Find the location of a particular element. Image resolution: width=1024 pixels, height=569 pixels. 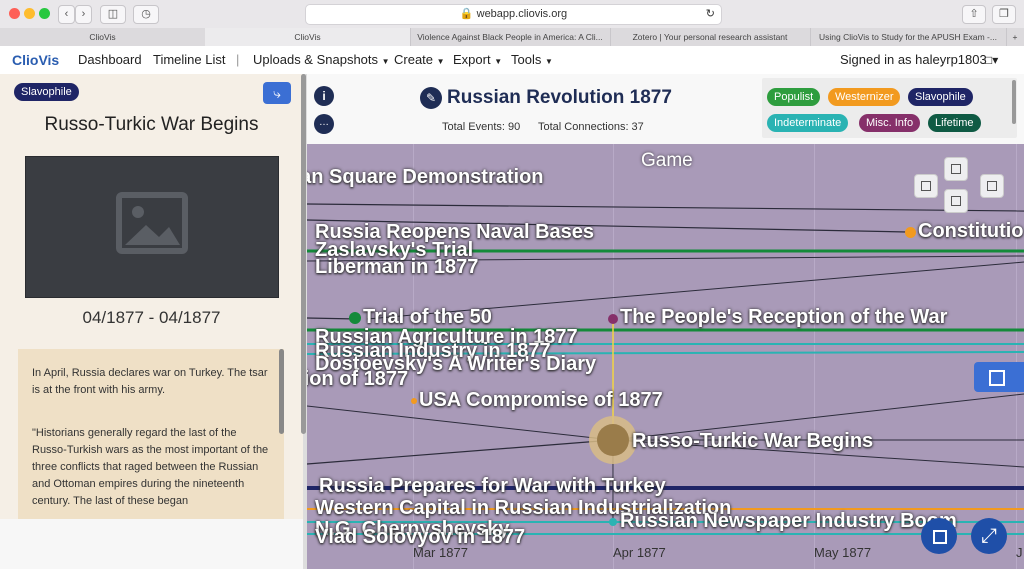

close-window-icon is located at coordinates (14, 13).